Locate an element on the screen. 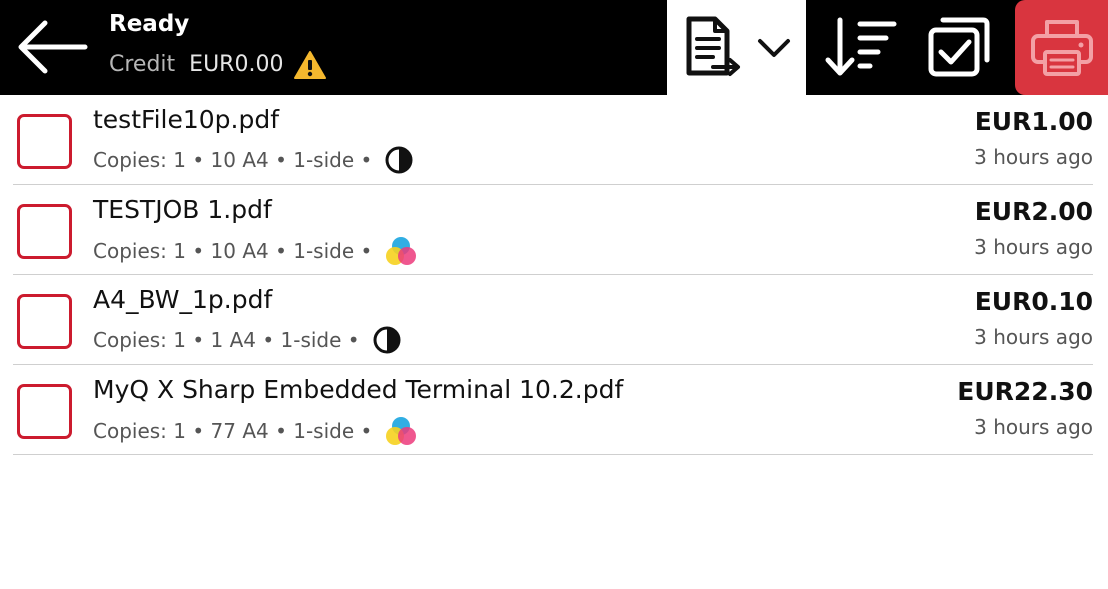  warning-icon is located at coordinates (310, 65).